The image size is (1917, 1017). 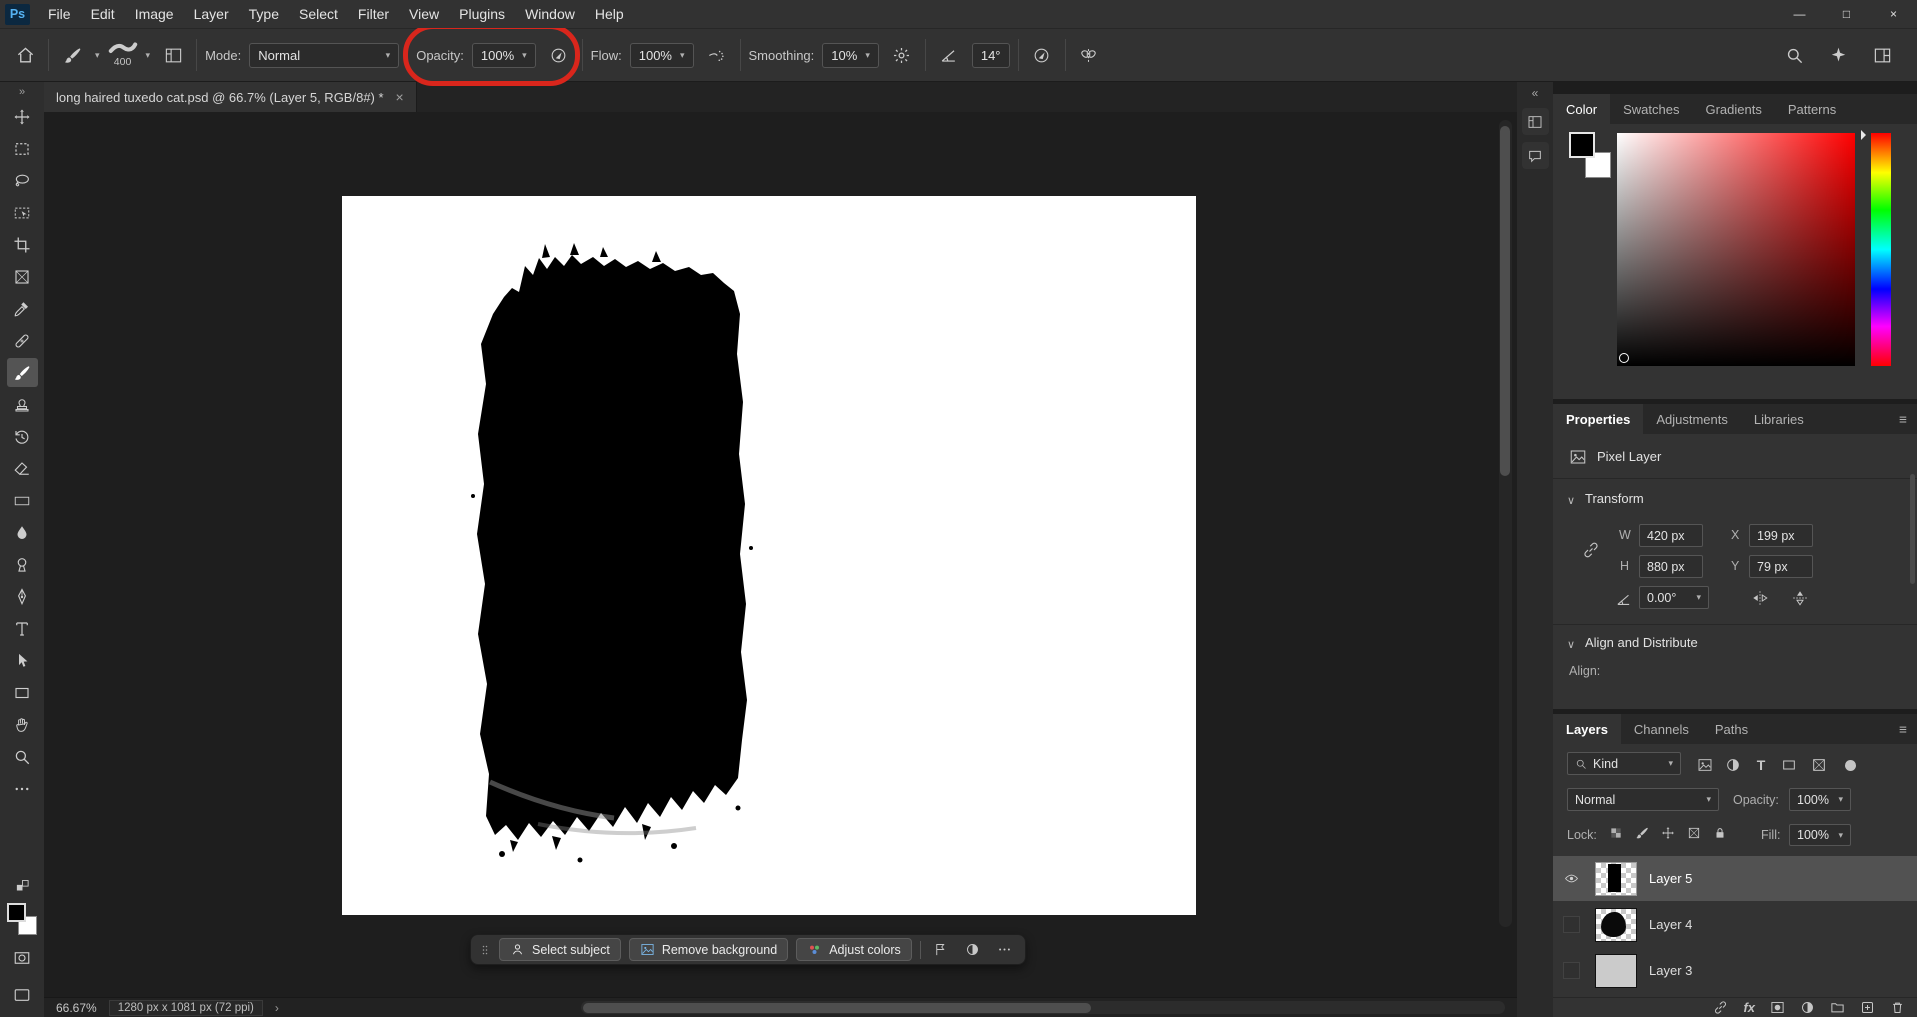 I want to click on zoom-level: 66.67%, so click(x=76, y=1008).